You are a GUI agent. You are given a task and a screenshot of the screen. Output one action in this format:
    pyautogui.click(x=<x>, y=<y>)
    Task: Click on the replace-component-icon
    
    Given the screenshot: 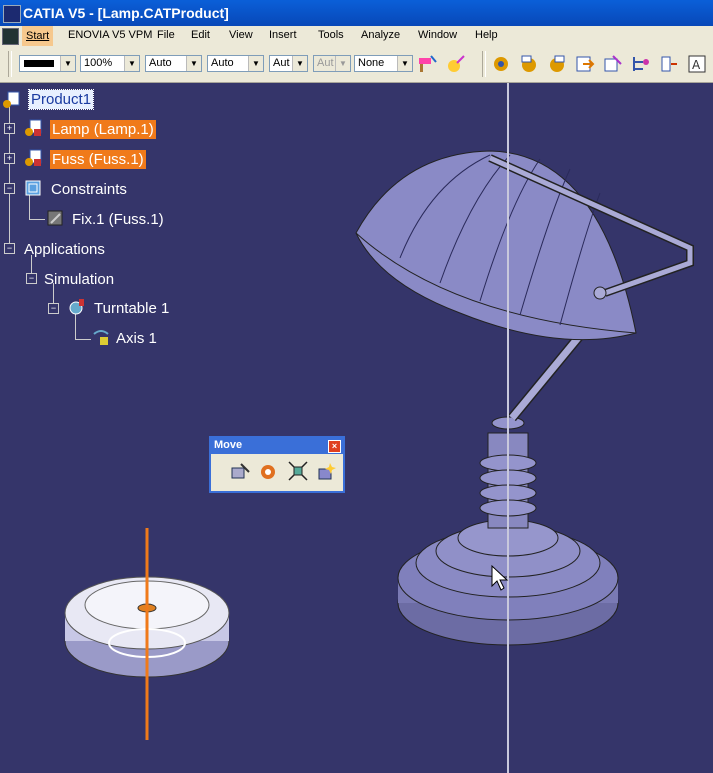 What is the action you would take?
    pyautogui.click(x=613, y=64)
    